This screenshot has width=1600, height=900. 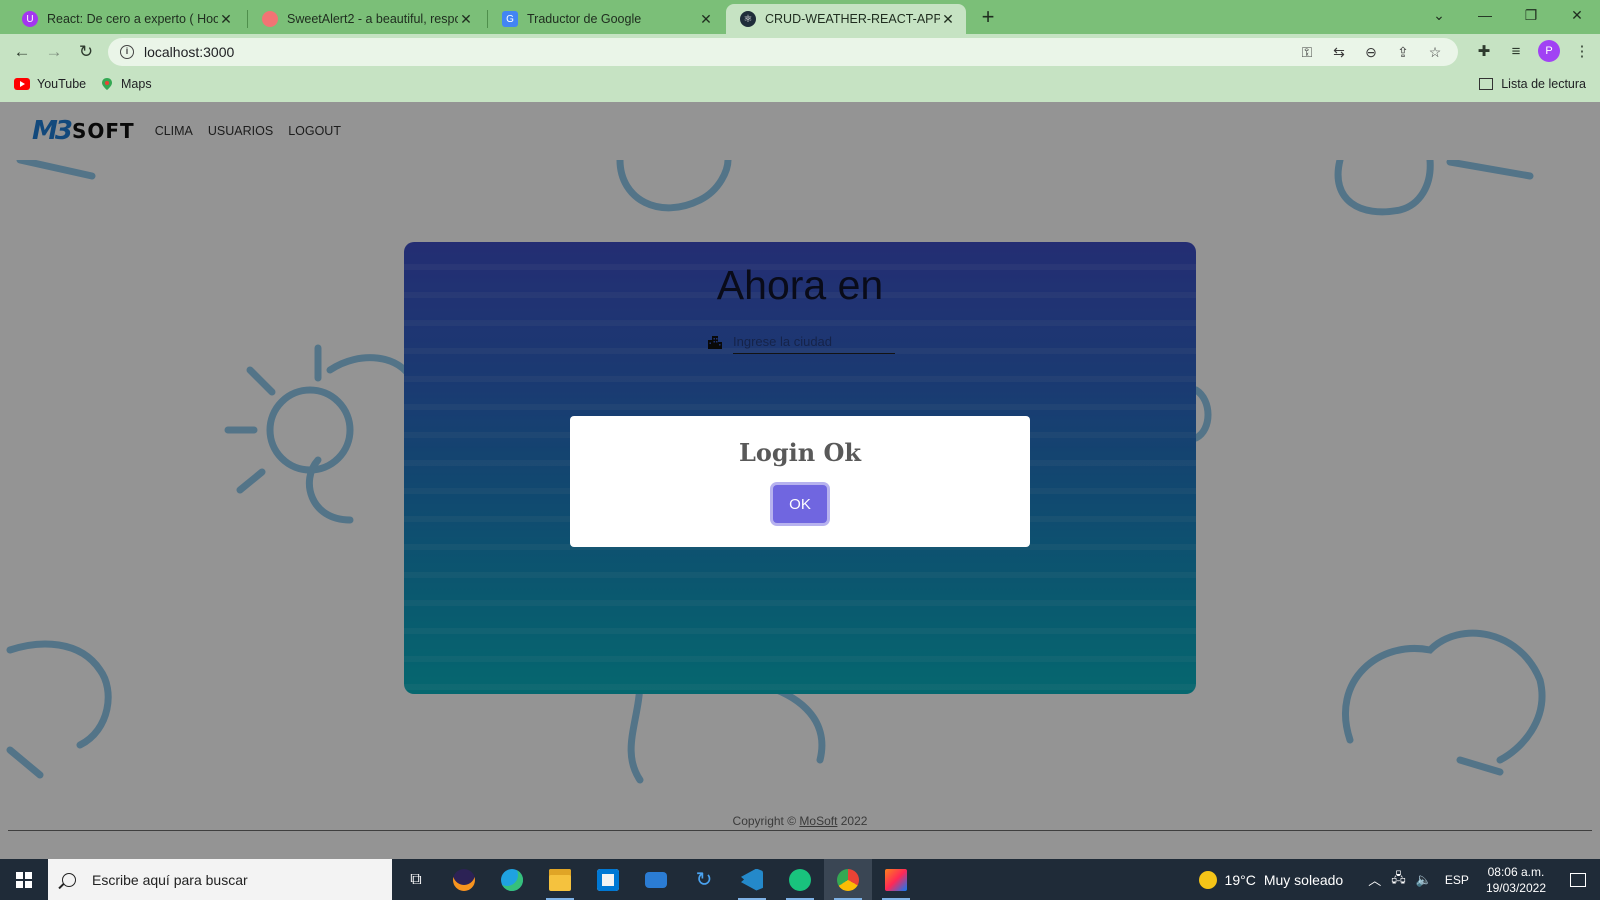 I want to click on browser-tab-0: U React: De cero a experto ( Hooks ✕, so click(x=126, y=19).